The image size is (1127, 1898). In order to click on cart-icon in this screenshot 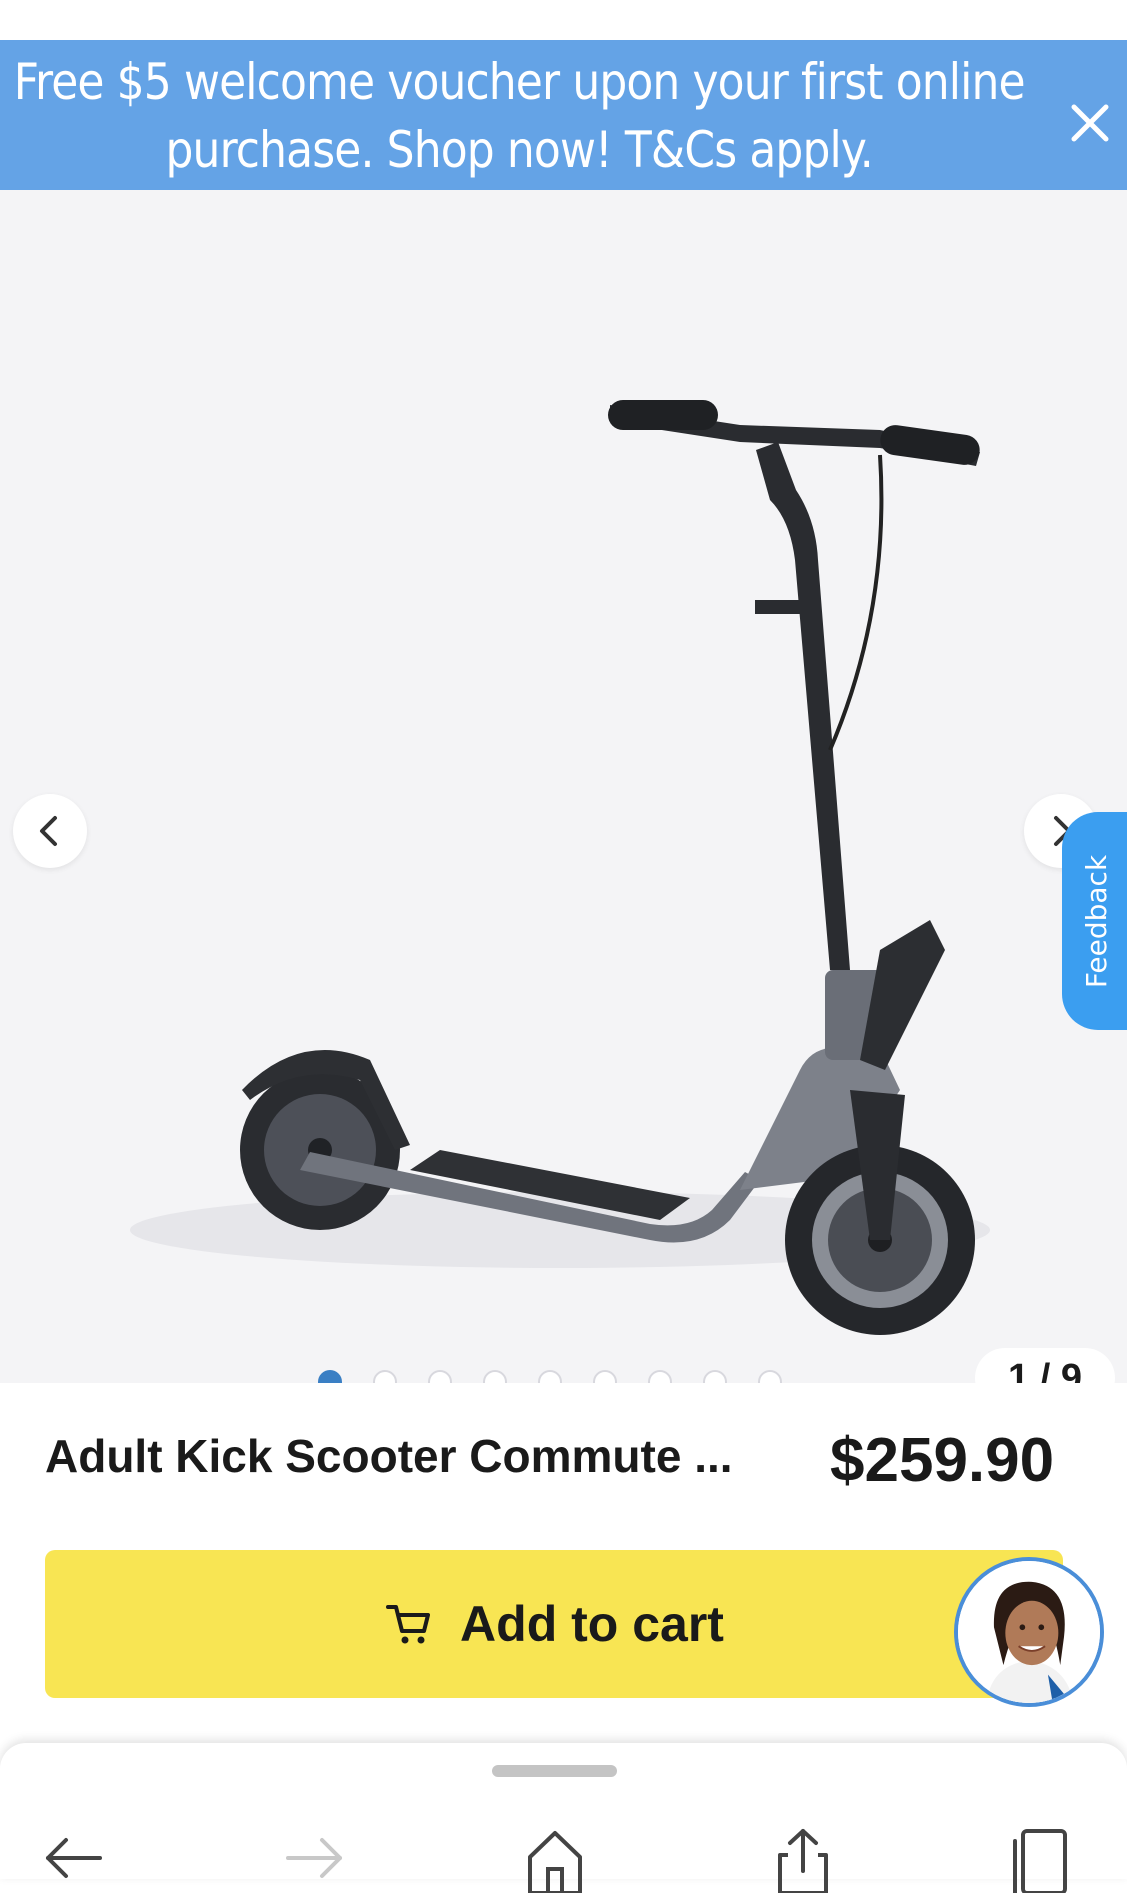, I will do `click(408, 1624)`.